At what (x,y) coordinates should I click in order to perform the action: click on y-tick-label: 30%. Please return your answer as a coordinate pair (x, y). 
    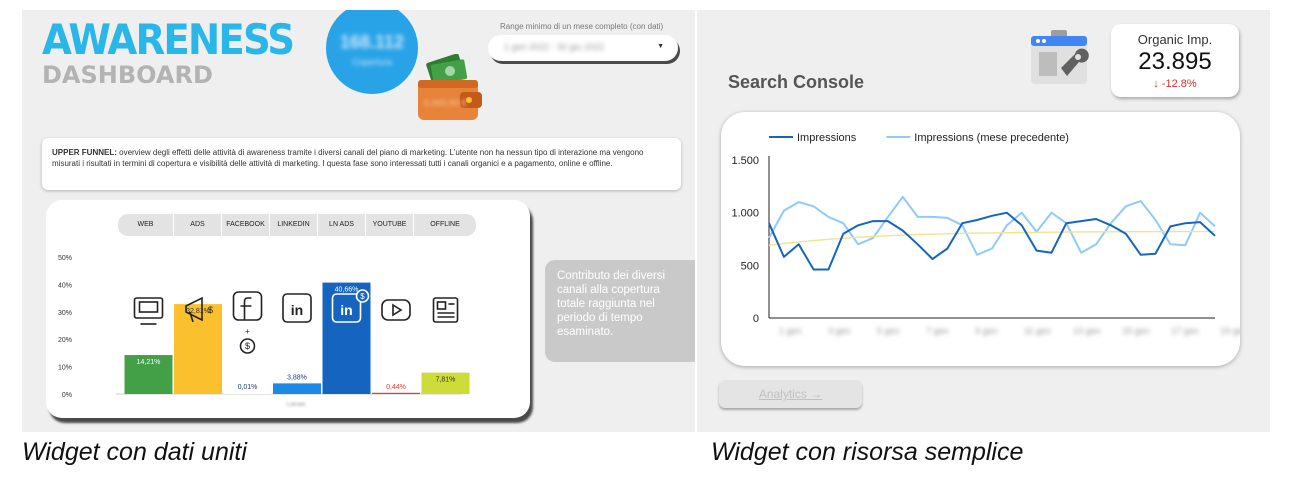
    Looking at the image, I should click on (65, 313).